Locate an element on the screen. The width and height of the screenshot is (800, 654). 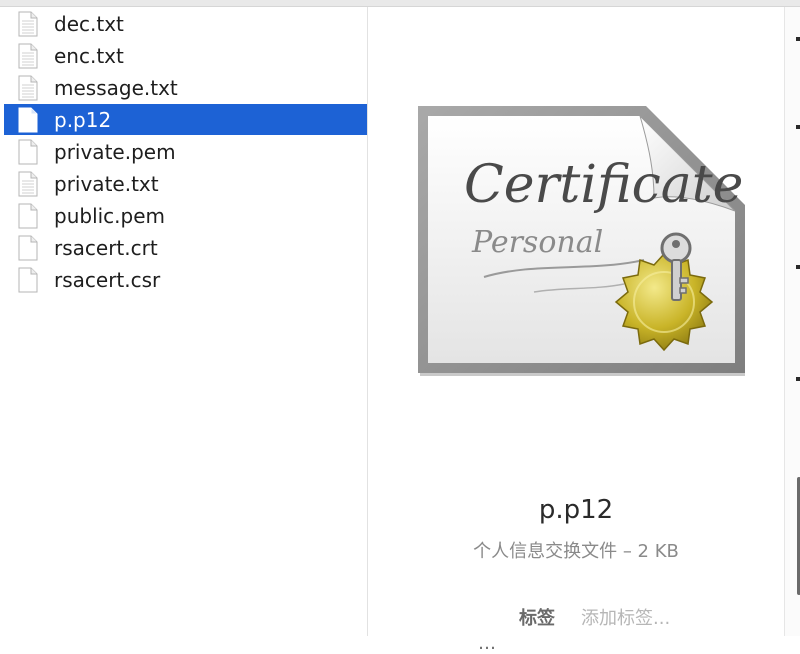
file-name: public.pem is located at coordinates (110, 215).